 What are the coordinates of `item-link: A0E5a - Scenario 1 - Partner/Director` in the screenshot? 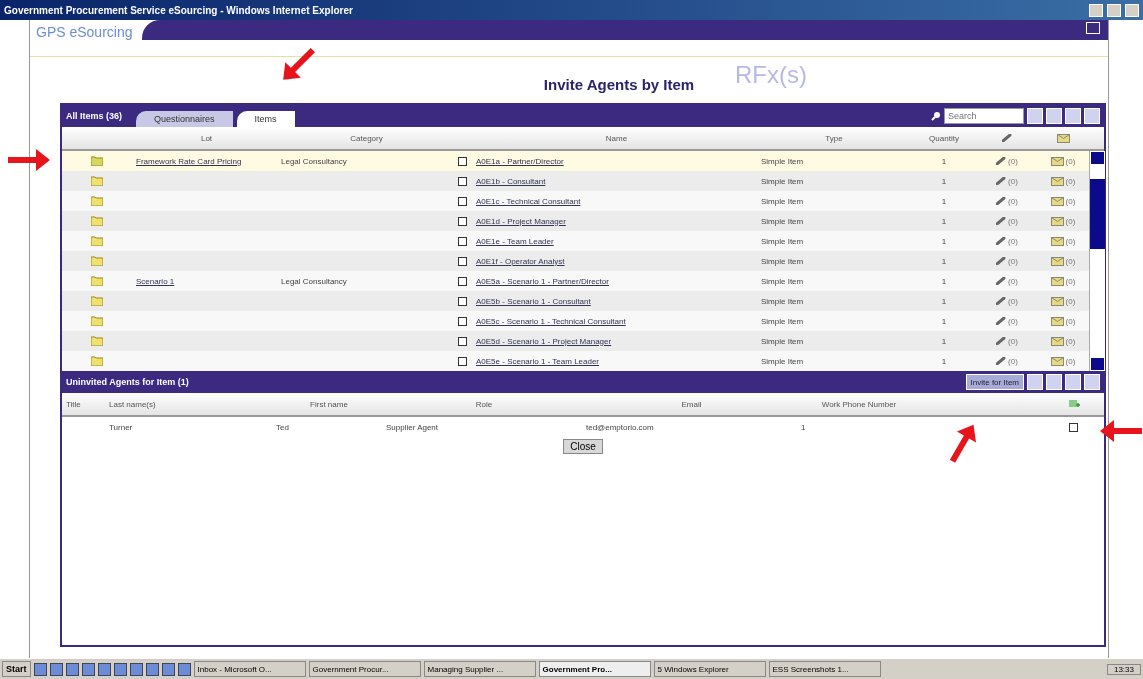 It's located at (540, 281).